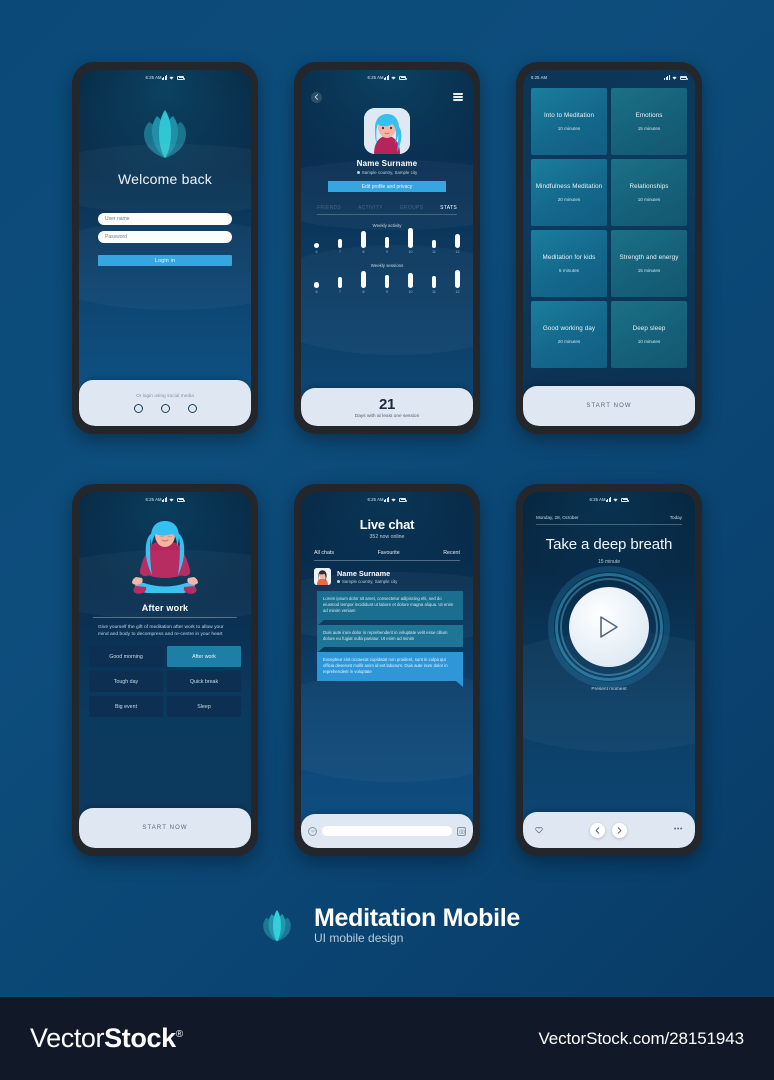 The width and height of the screenshot is (774, 1080). I want to click on mood-option: Good morning, so click(126, 657).